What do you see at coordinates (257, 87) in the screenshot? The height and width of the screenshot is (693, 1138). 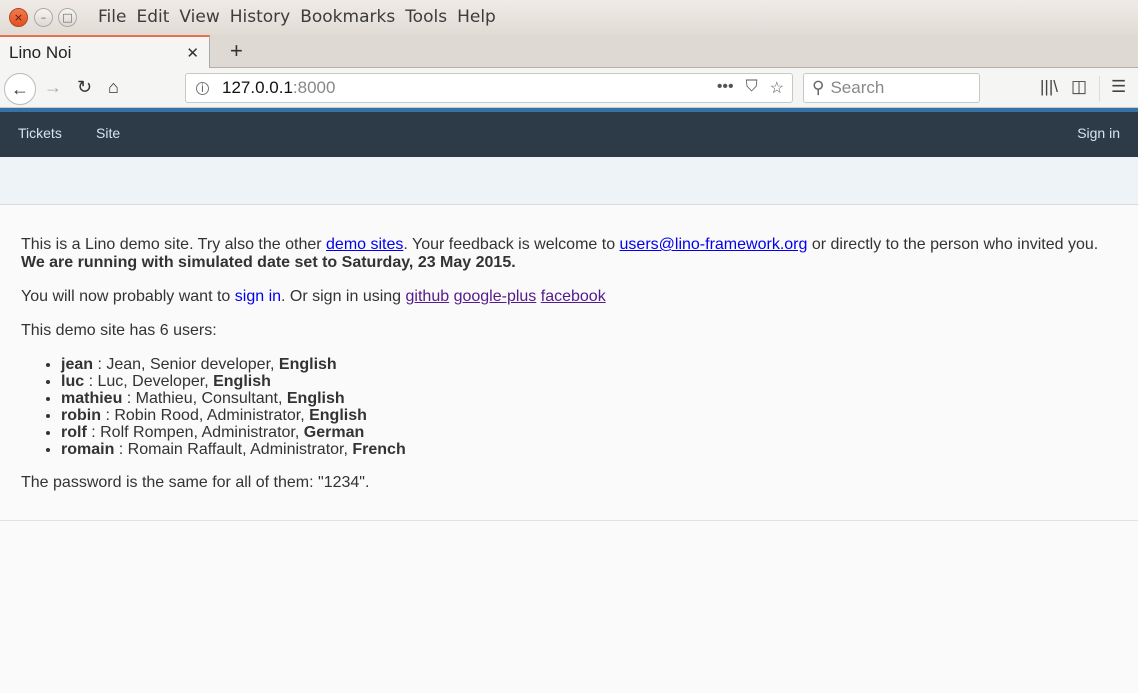 I see `url-host: 127.0.0.1` at bounding box center [257, 87].